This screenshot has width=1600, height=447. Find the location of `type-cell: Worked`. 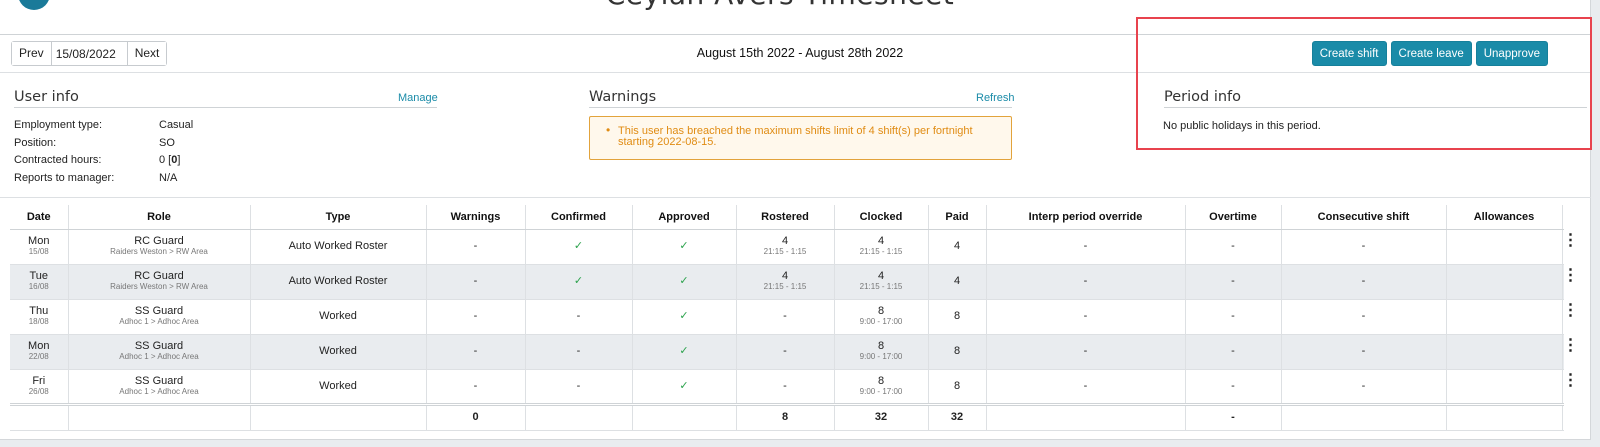

type-cell: Worked is located at coordinates (337, 352).